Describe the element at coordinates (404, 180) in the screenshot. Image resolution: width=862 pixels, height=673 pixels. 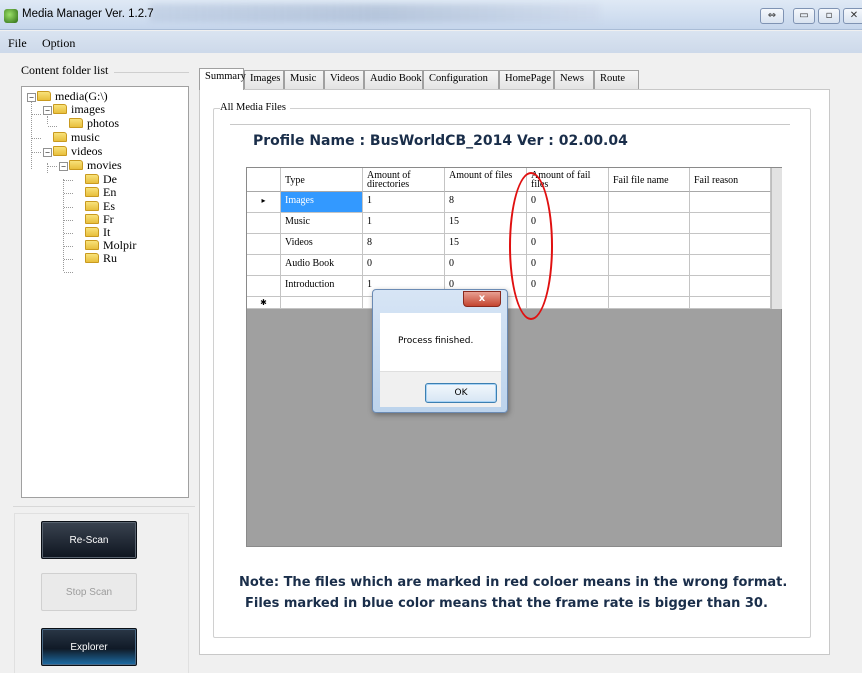
I see `column-header-directories: Amount of directories` at that location.